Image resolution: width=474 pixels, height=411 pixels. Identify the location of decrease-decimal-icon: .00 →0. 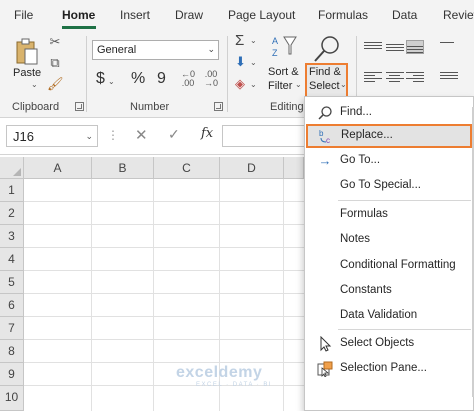
(211, 79).